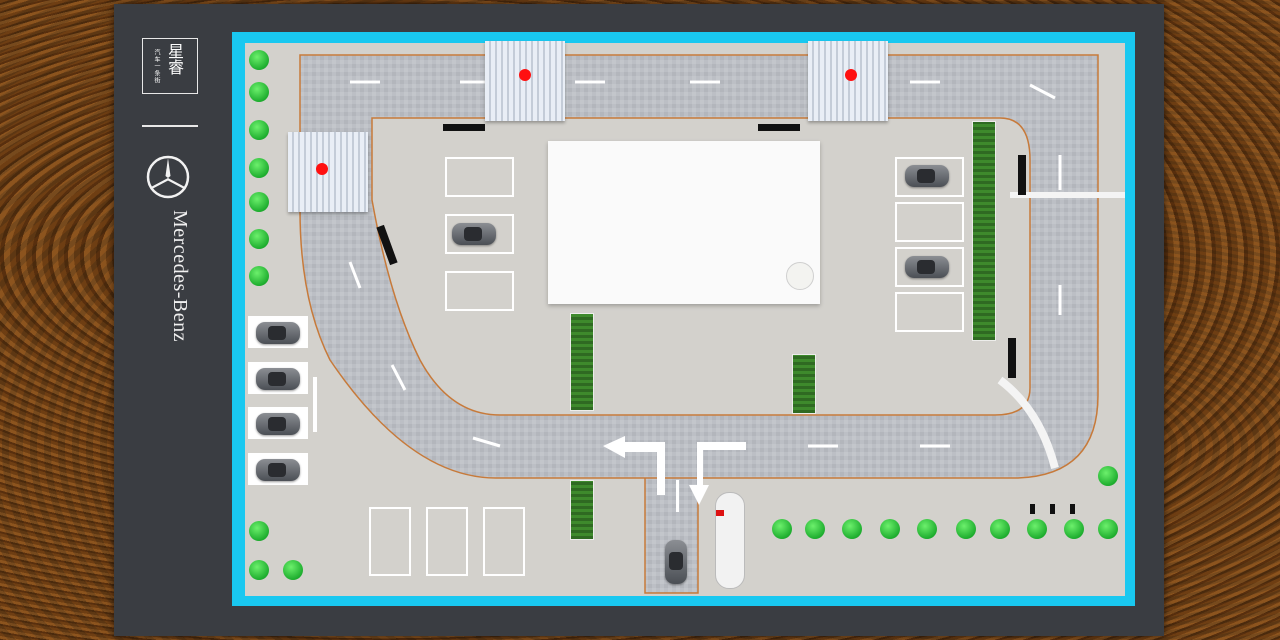  What do you see at coordinates (800, 276) in the screenshot?
I see `building-emblem` at bounding box center [800, 276].